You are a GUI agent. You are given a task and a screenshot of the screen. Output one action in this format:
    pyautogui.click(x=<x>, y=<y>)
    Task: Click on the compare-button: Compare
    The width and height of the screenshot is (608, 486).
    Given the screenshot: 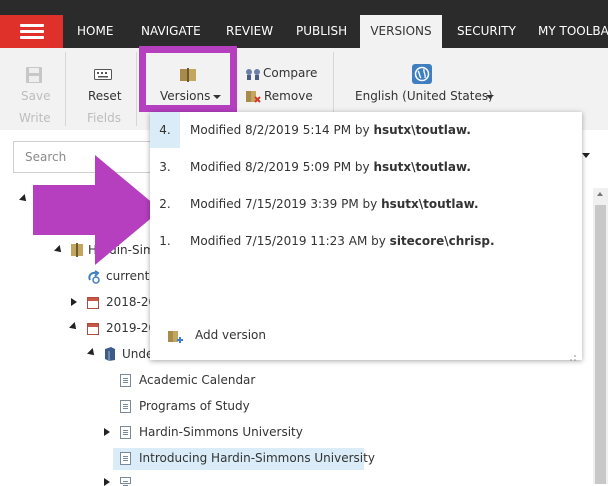 What is the action you would take?
    pyautogui.click(x=290, y=73)
    